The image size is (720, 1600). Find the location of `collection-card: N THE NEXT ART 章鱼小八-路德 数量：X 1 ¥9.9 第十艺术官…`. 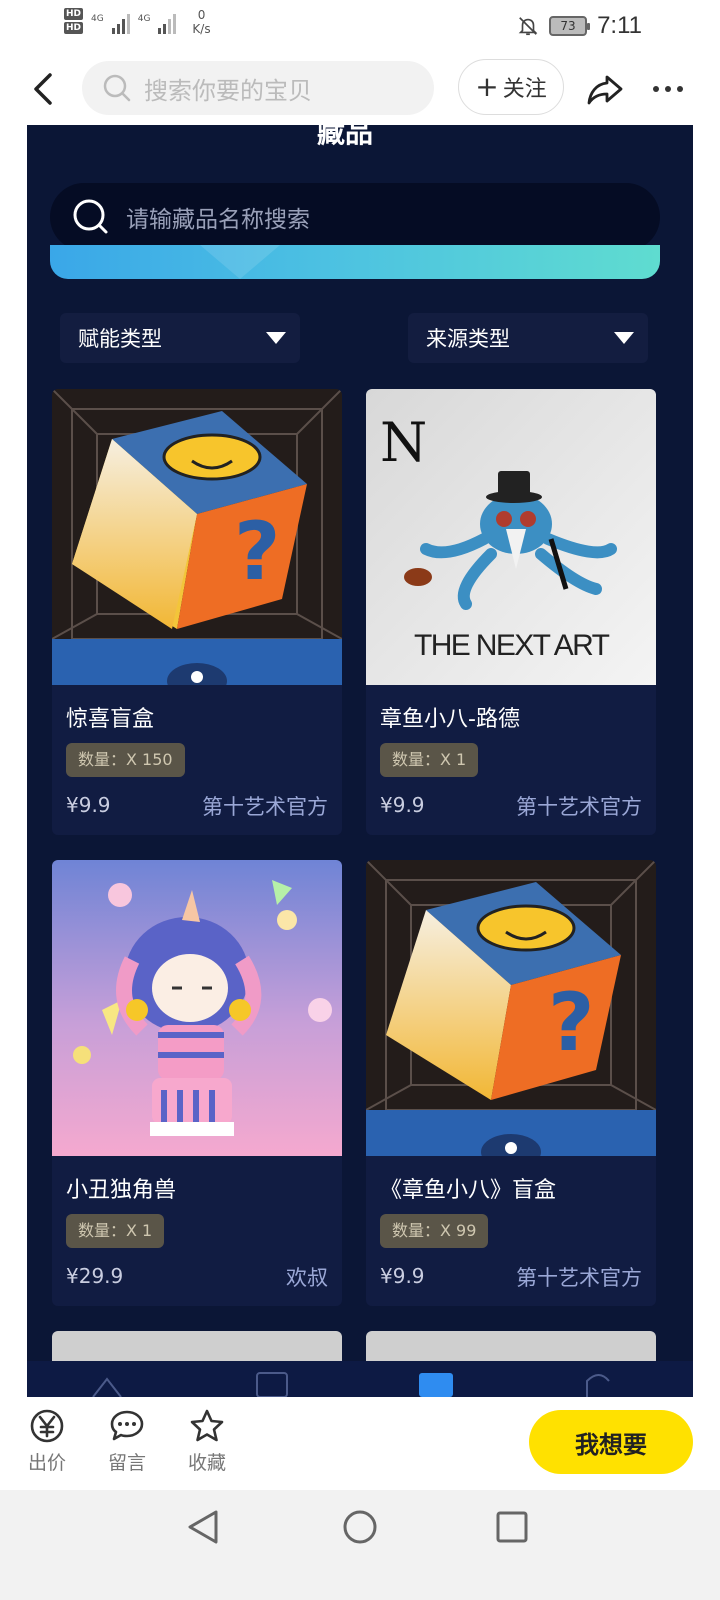

collection-card: N THE NEXT ART 章鱼小八-路德 数量：X 1 ¥9.9 第十艺术官… is located at coordinates (511, 612).